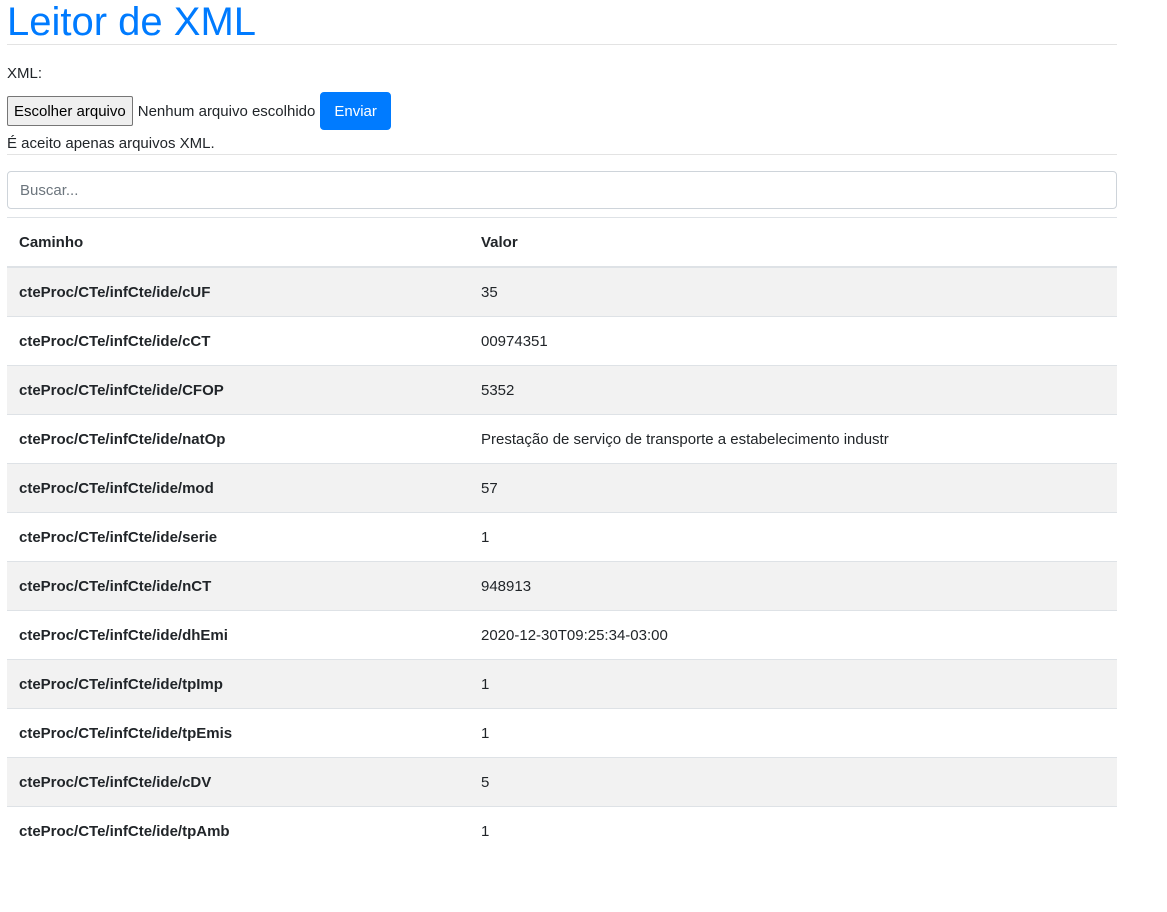 This screenshot has height=912, width=1167. What do you see at coordinates (238, 830) in the screenshot?
I see `row-path: cteProc/CTe/infCte/ide/tpAmb` at bounding box center [238, 830].